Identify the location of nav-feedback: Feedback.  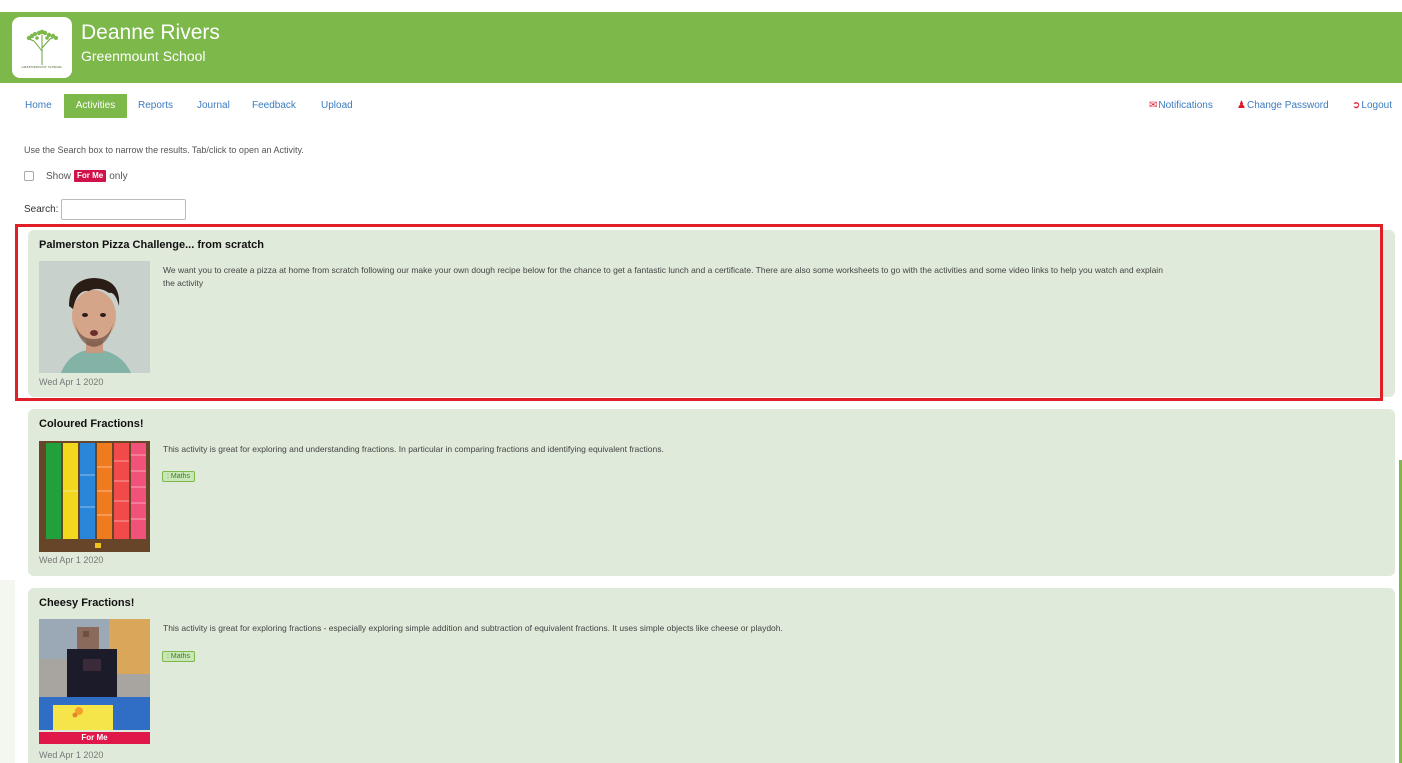
(274, 106).